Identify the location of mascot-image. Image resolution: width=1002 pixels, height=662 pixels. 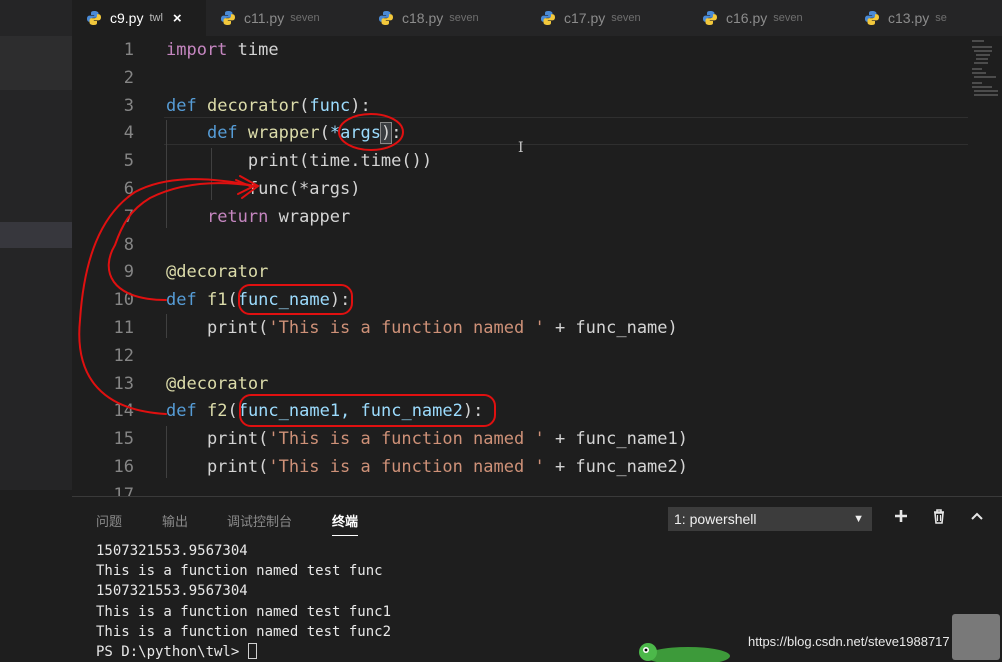
(684, 652).